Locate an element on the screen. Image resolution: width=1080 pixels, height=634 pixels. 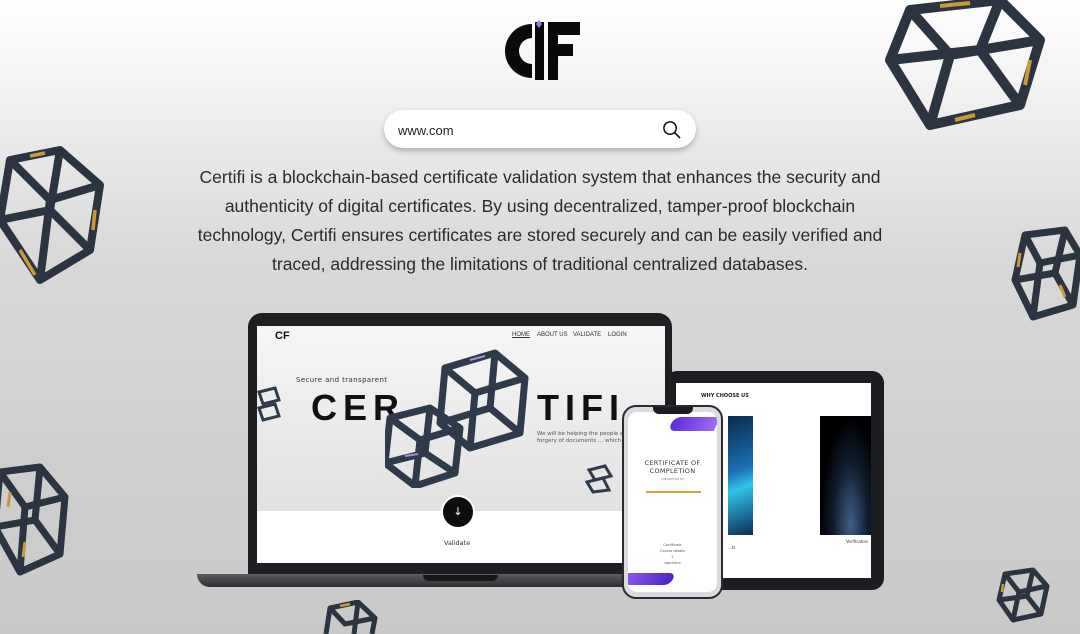
cube-illustration-small-left is located at coordinates (269, 404).